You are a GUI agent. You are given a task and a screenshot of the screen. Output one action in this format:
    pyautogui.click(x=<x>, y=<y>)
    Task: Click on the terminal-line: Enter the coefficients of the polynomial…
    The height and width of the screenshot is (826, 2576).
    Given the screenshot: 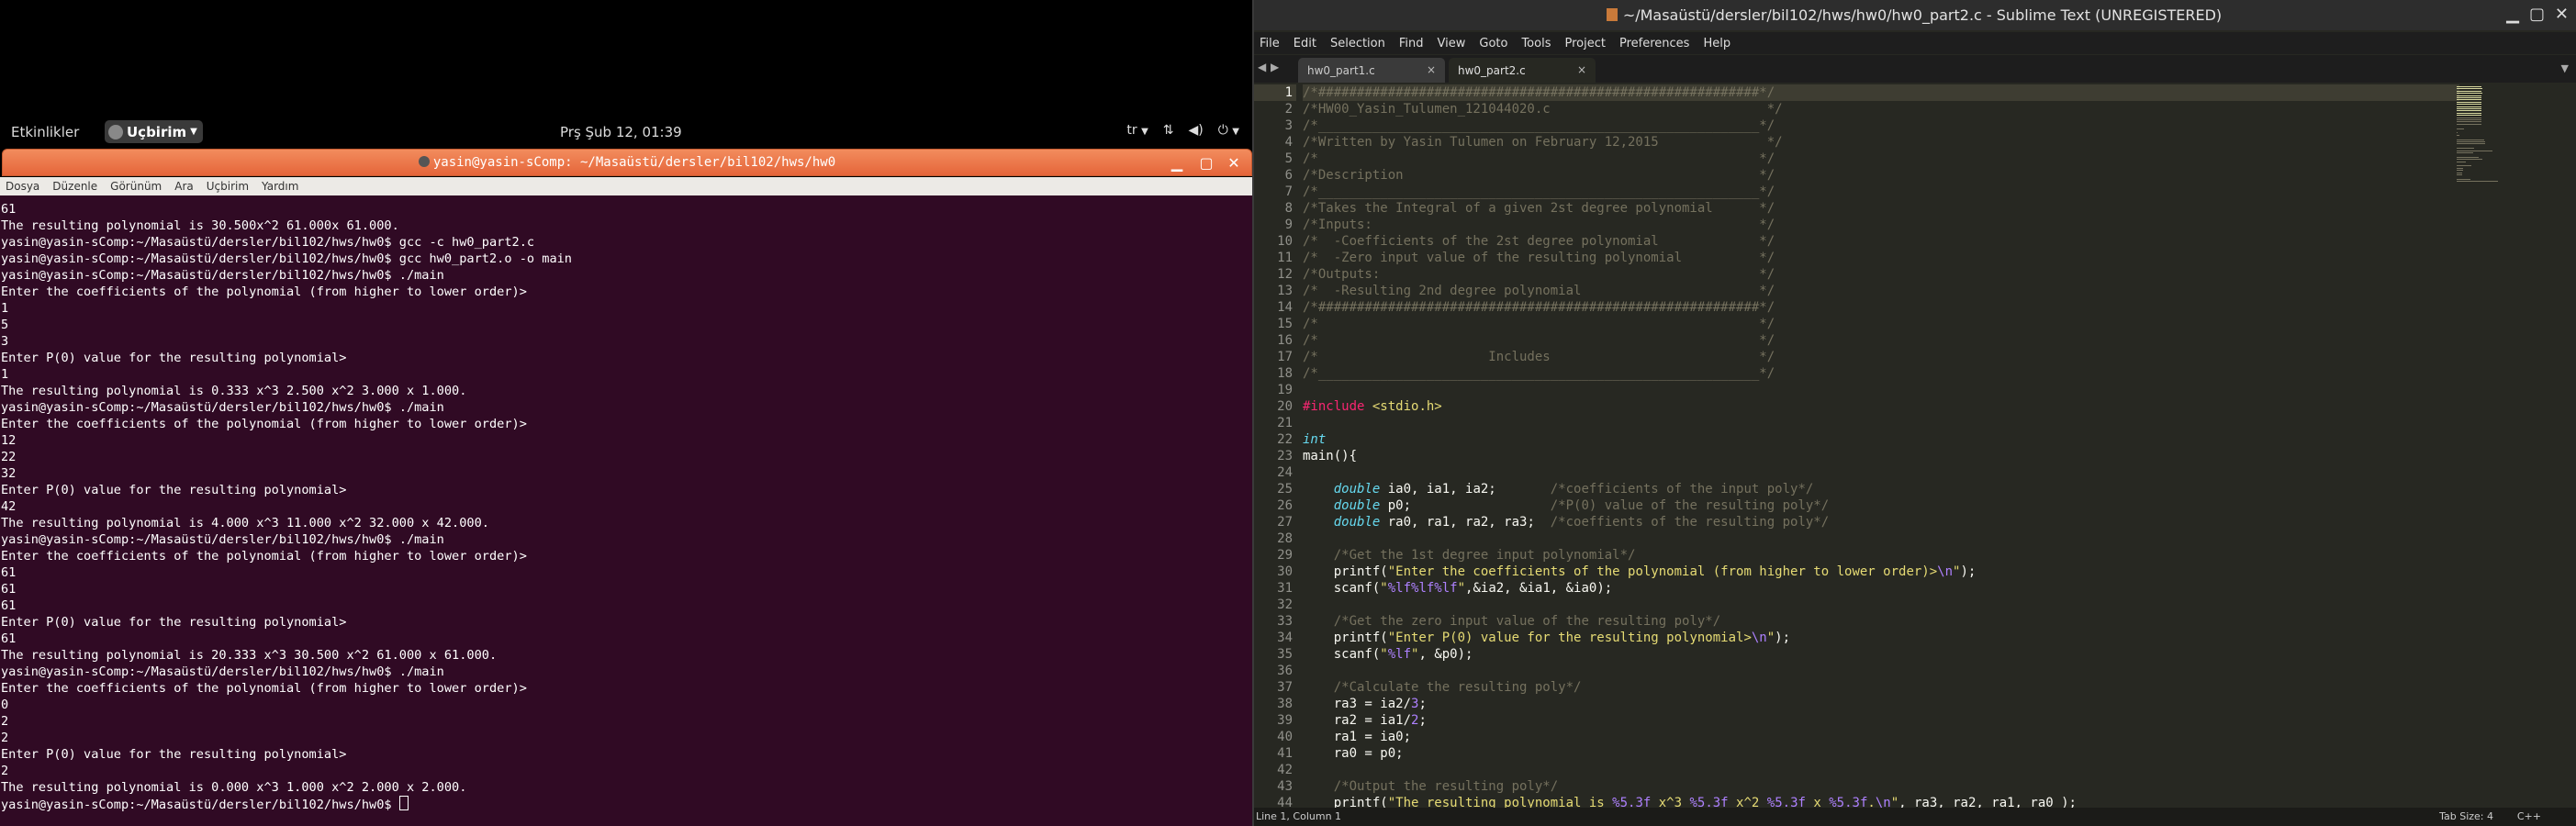 What is the action you would take?
    pyautogui.click(x=264, y=557)
    